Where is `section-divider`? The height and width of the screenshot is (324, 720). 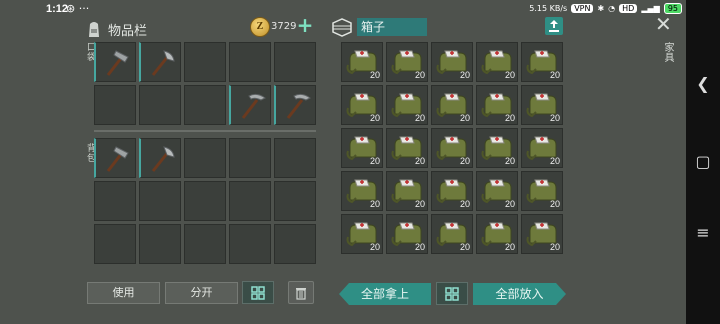
section-divider is located at coordinates (205, 131).